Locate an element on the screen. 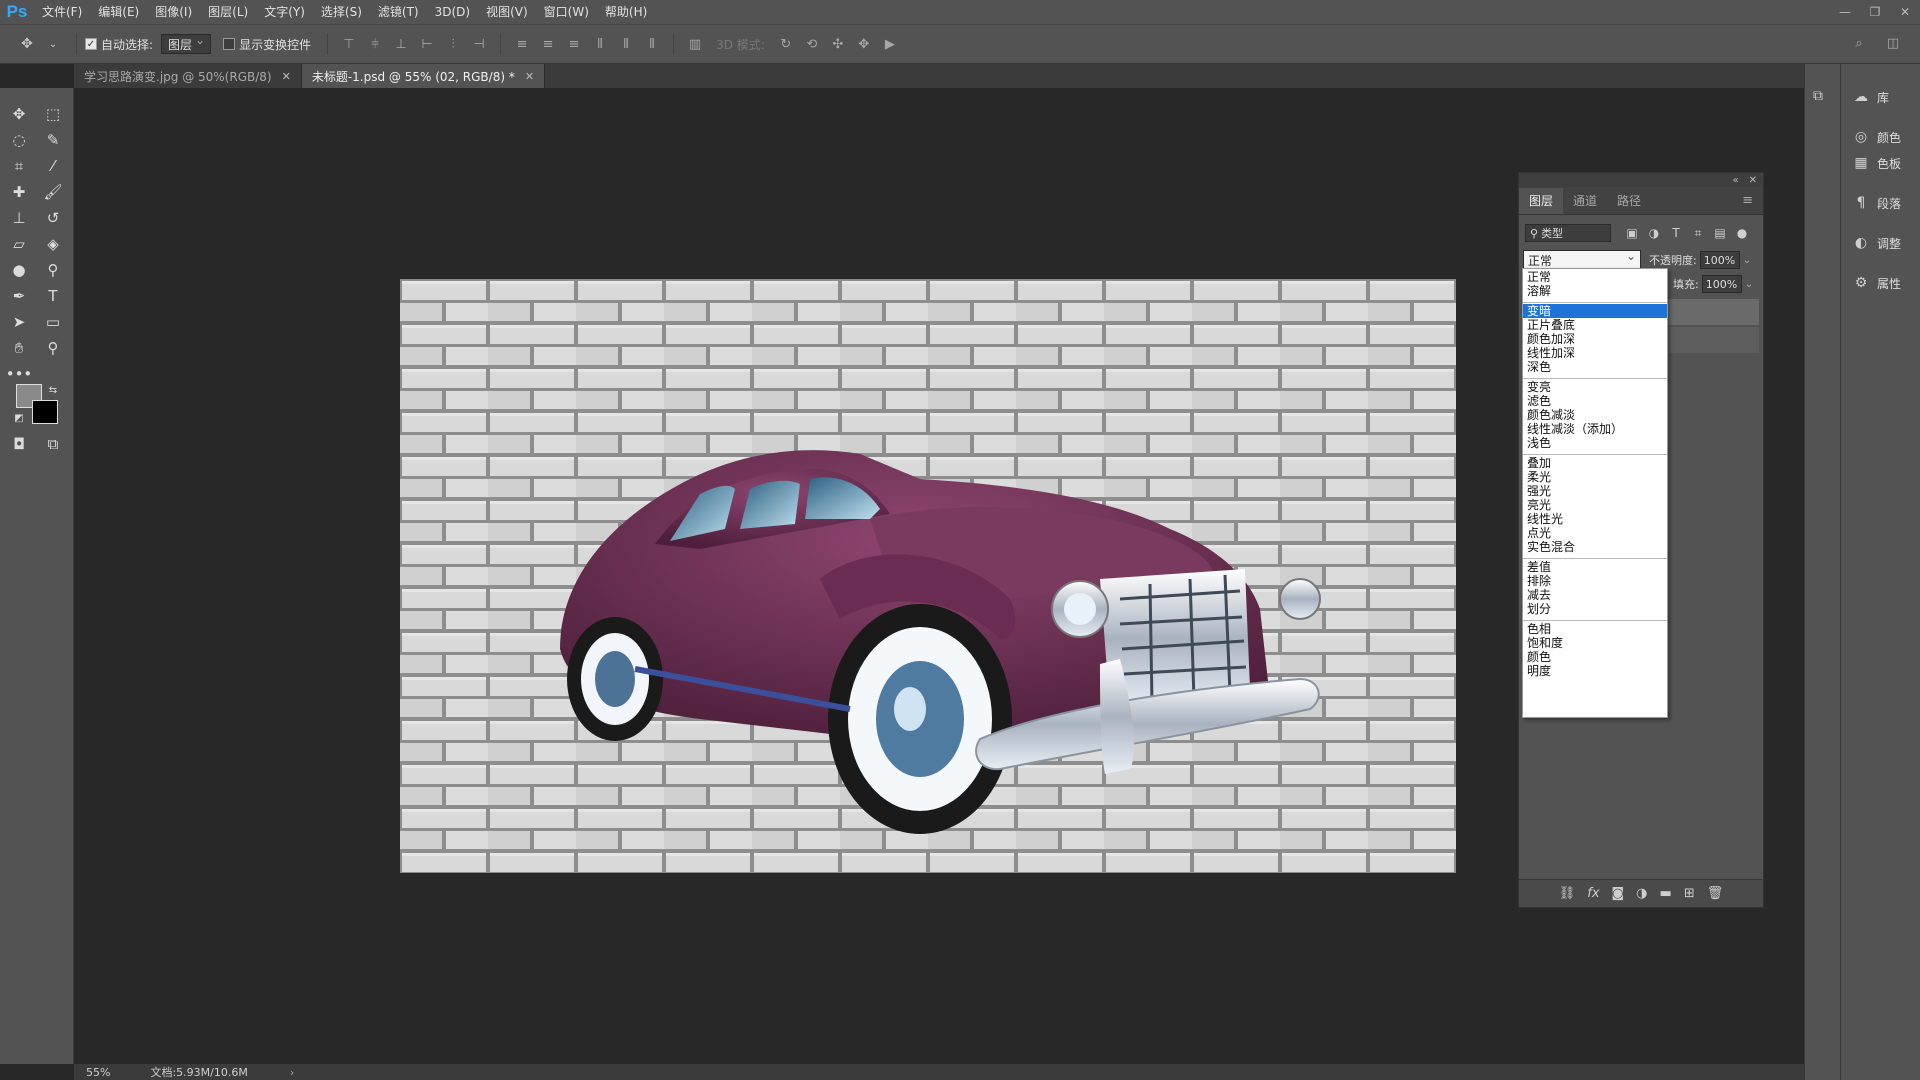  new-adjustment-icon: ◑ is located at coordinates (1641, 893).